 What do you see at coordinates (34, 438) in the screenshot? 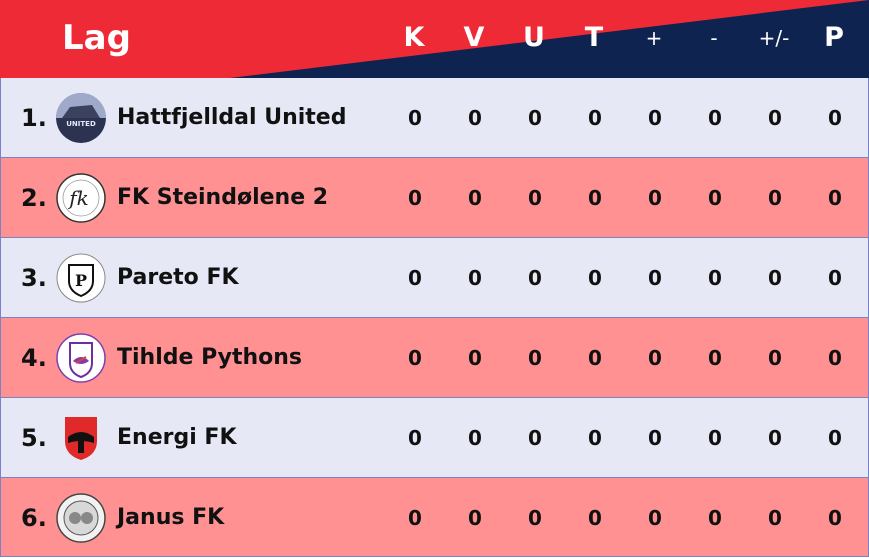
I see `row-rank: 5.` at bounding box center [34, 438].